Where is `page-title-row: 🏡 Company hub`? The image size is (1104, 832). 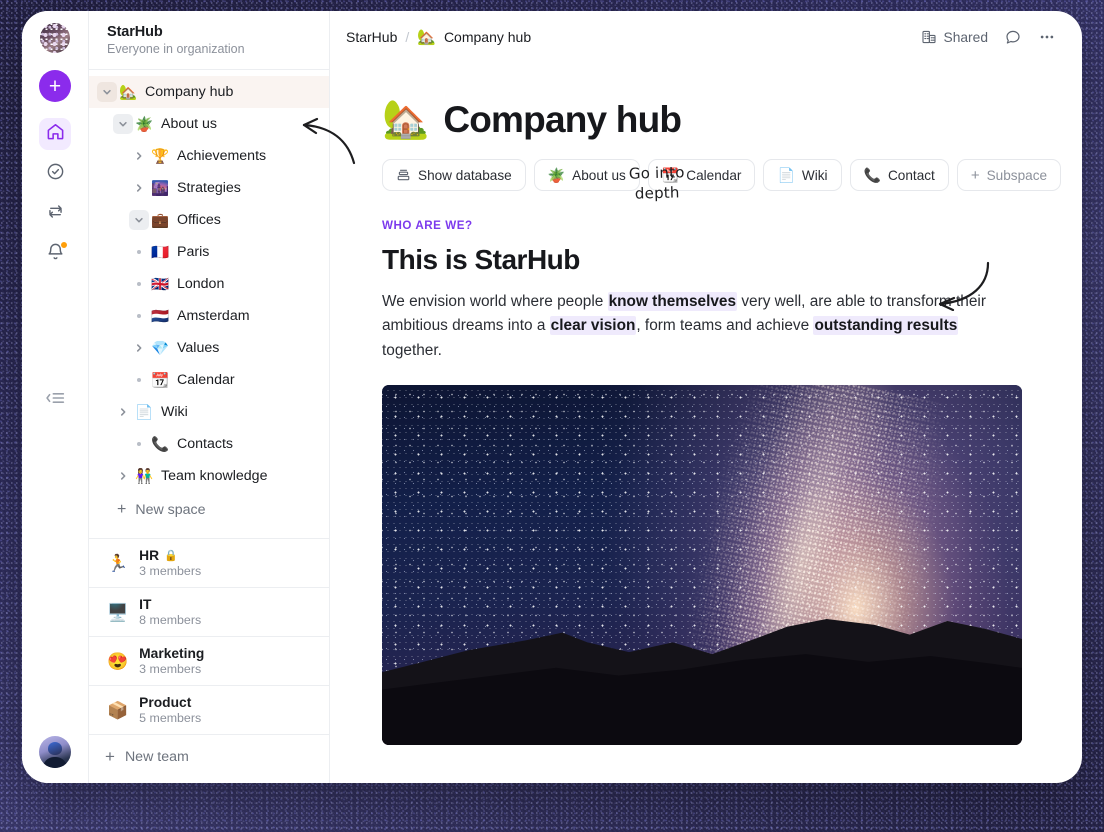 page-title-row: 🏡 Company hub is located at coordinates (712, 120).